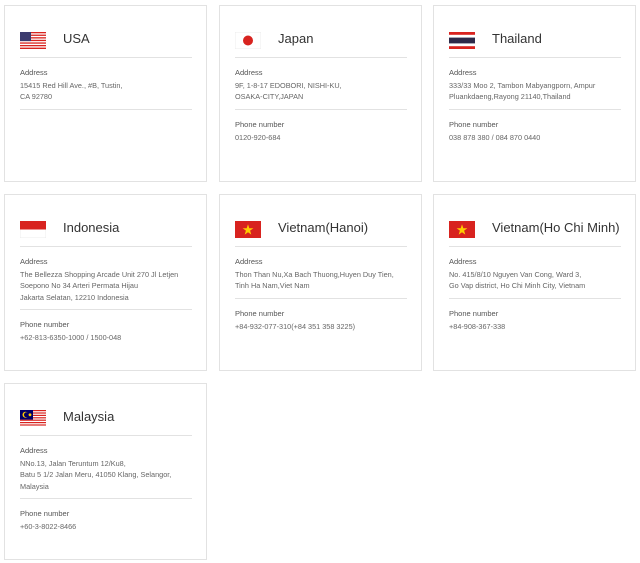 The width and height of the screenshot is (640, 563). Describe the element at coordinates (109, 526) in the screenshot. I see `phone-number: +60-3-8022-8466` at that location.